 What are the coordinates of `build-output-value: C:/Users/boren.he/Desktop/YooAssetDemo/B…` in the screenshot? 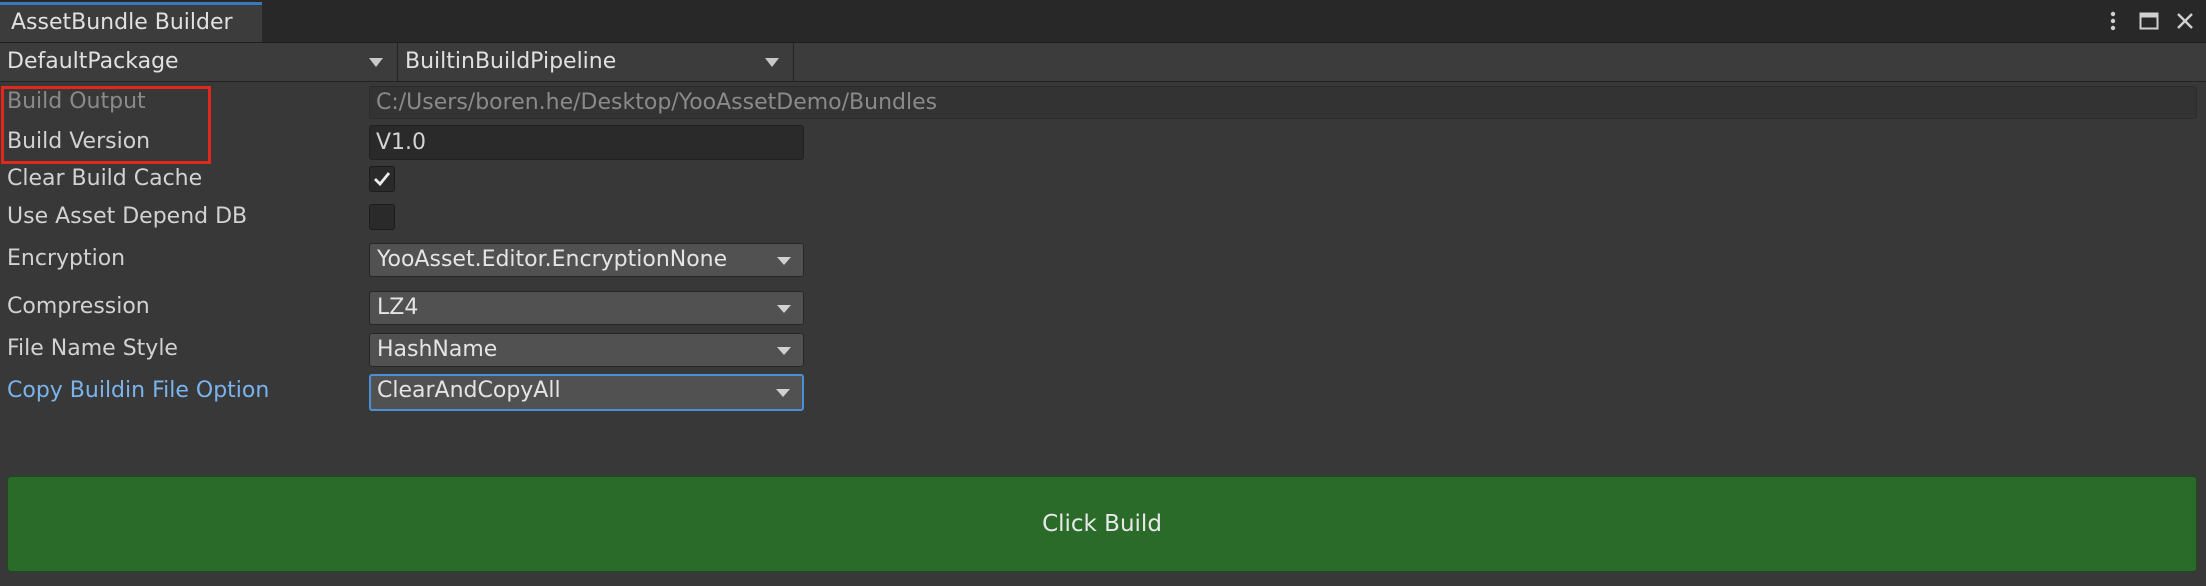 It's located at (657, 102).